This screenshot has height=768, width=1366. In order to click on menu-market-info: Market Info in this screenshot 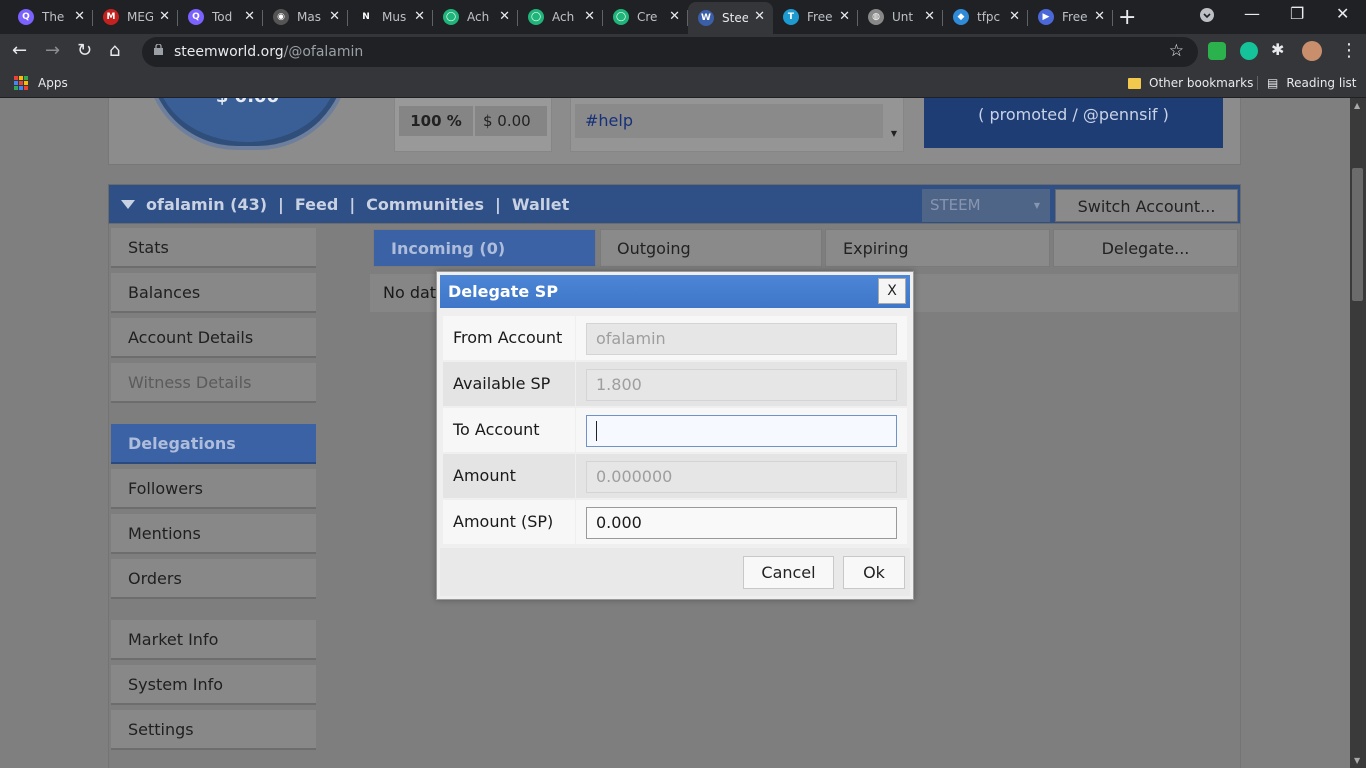, I will do `click(213, 640)`.